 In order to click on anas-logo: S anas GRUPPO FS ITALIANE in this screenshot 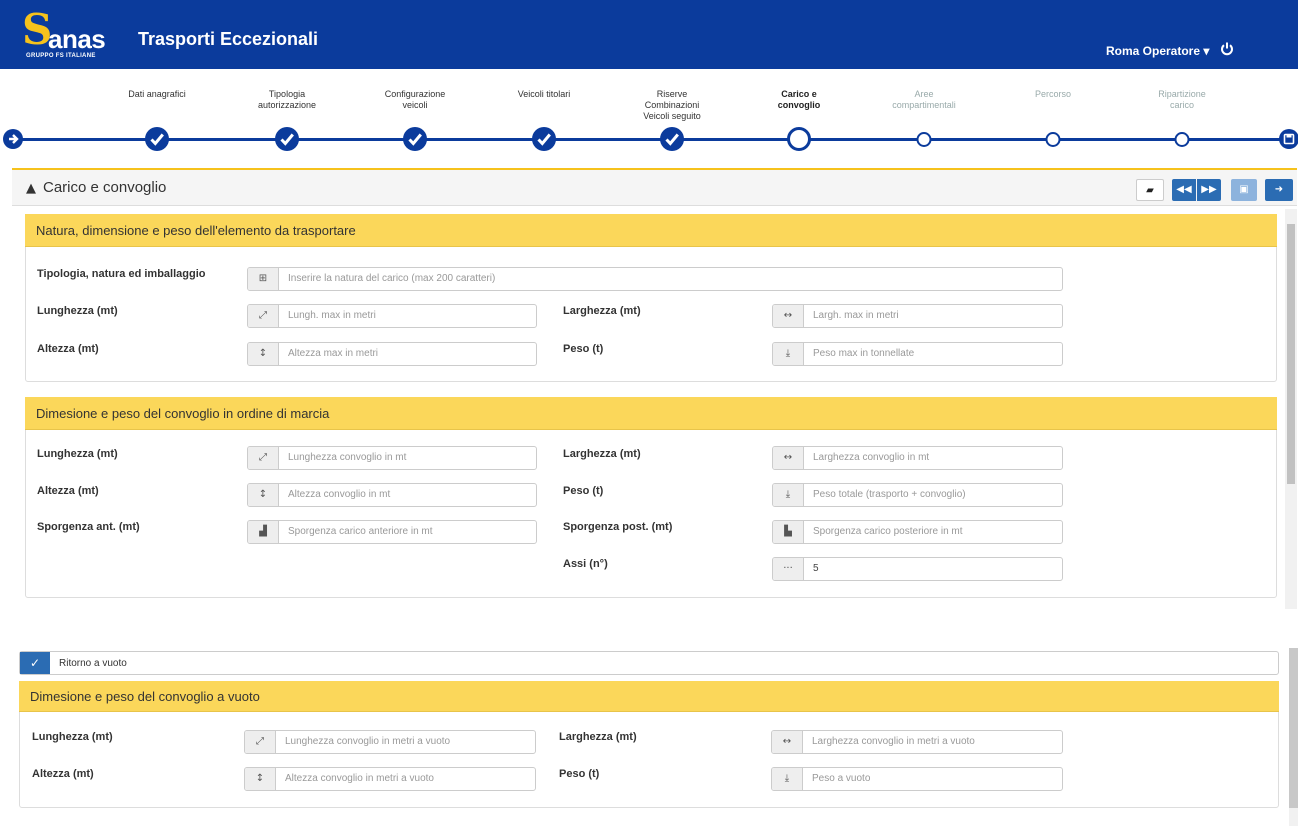, I will do `click(67, 33)`.